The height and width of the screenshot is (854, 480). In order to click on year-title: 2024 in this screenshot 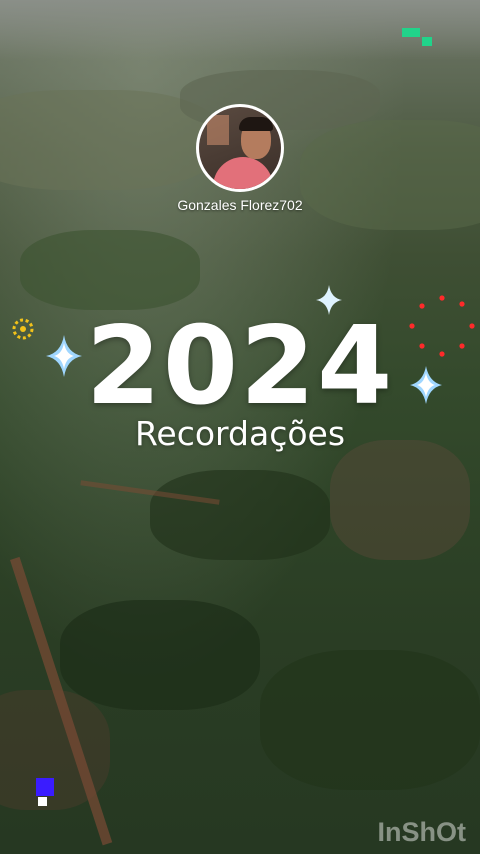, I will do `click(240, 366)`.